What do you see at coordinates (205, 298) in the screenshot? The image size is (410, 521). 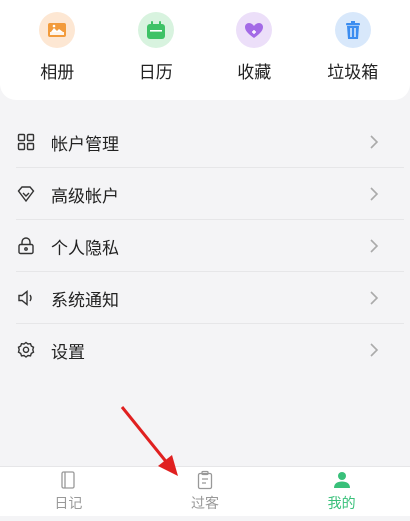 I see `menu-item-system-notifications: 系统通知` at bounding box center [205, 298].